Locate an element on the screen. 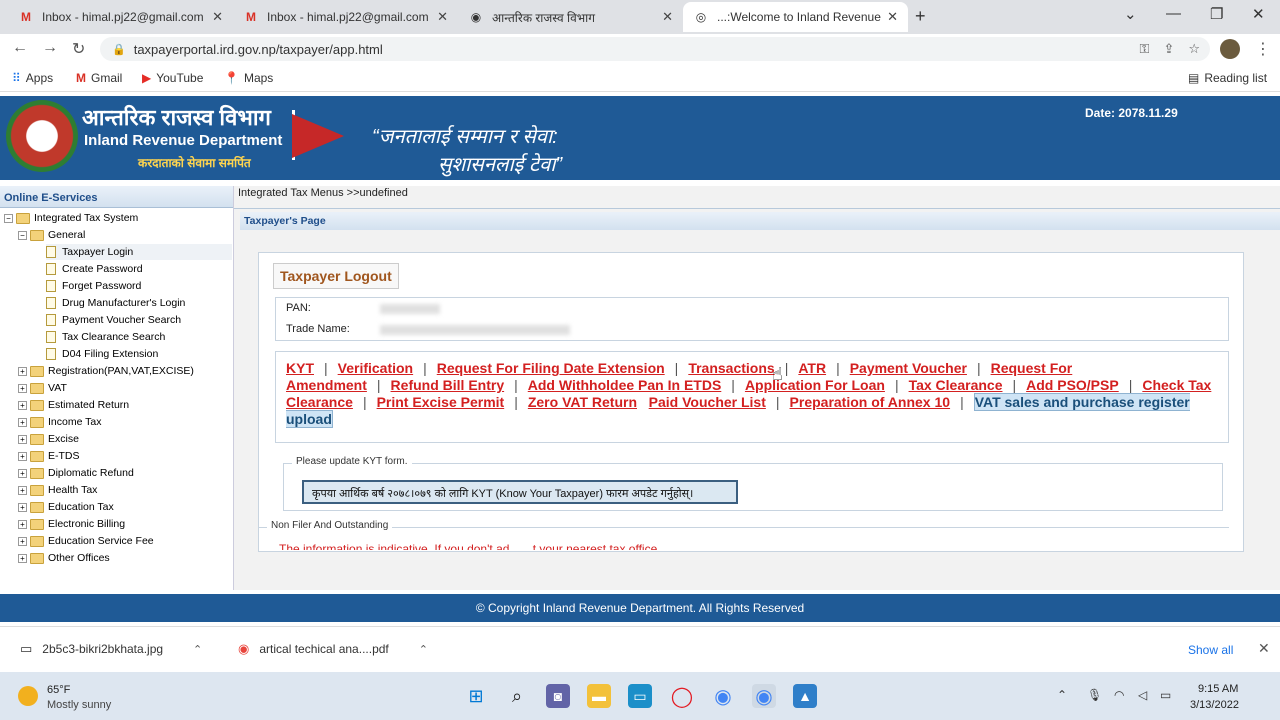 This screenshot has height=720, width=1280. windows-start-icon: ⊞ is located at coordinates (476, 696).